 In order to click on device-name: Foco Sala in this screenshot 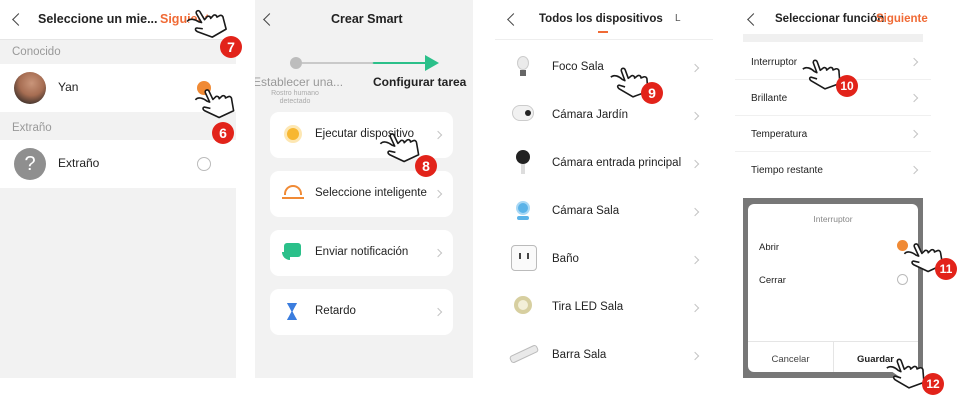, I will do `click(578, 67)`.